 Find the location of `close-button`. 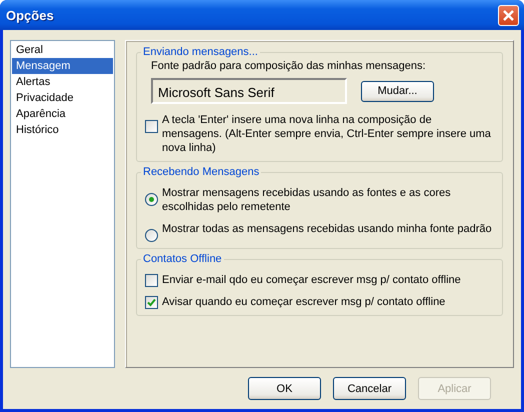

close-button is located at coordinates (508, 15).